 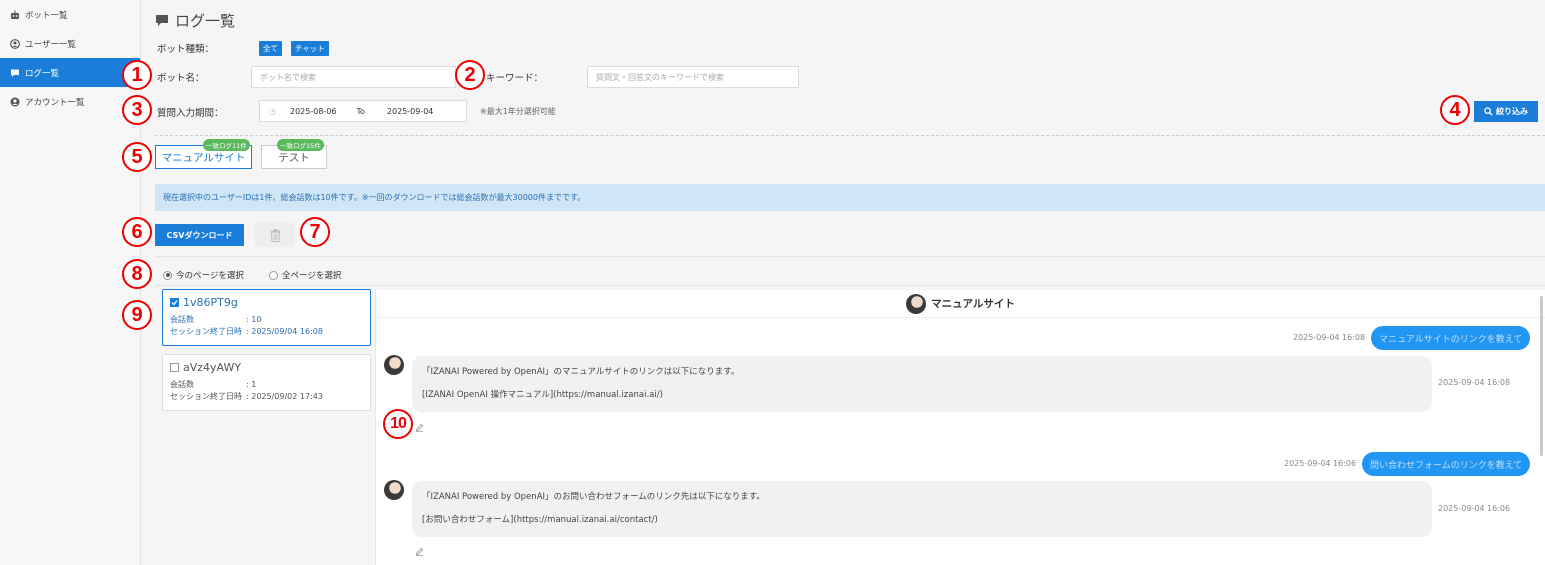 What do you see at coordinates (137, 274) in the screenshot?
I see `annotation-marker-8: 8` at bounding box center [137, 274].